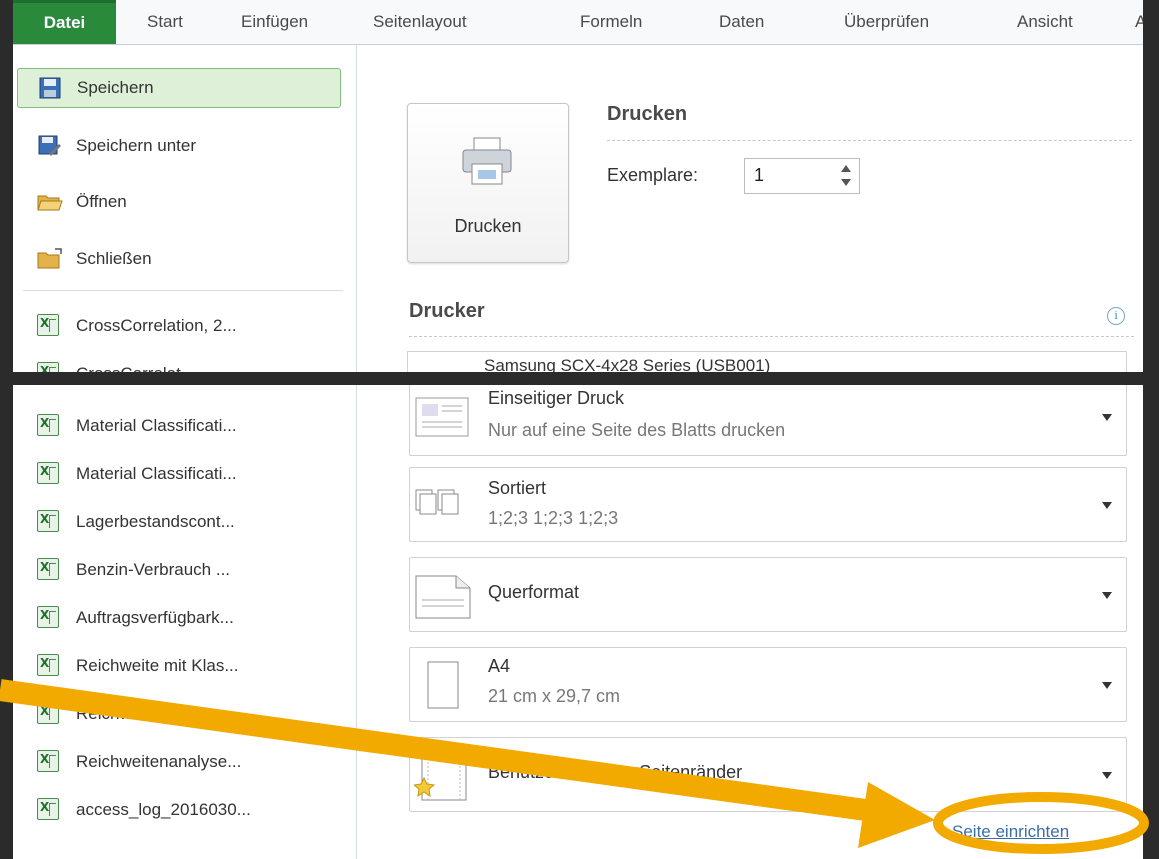 This screenshot has height=859, width=1159. Describe the element at coordinates (178, 202) in the screenshot. I see `sidebar-item-oeffnen: Öffnen` at that location.